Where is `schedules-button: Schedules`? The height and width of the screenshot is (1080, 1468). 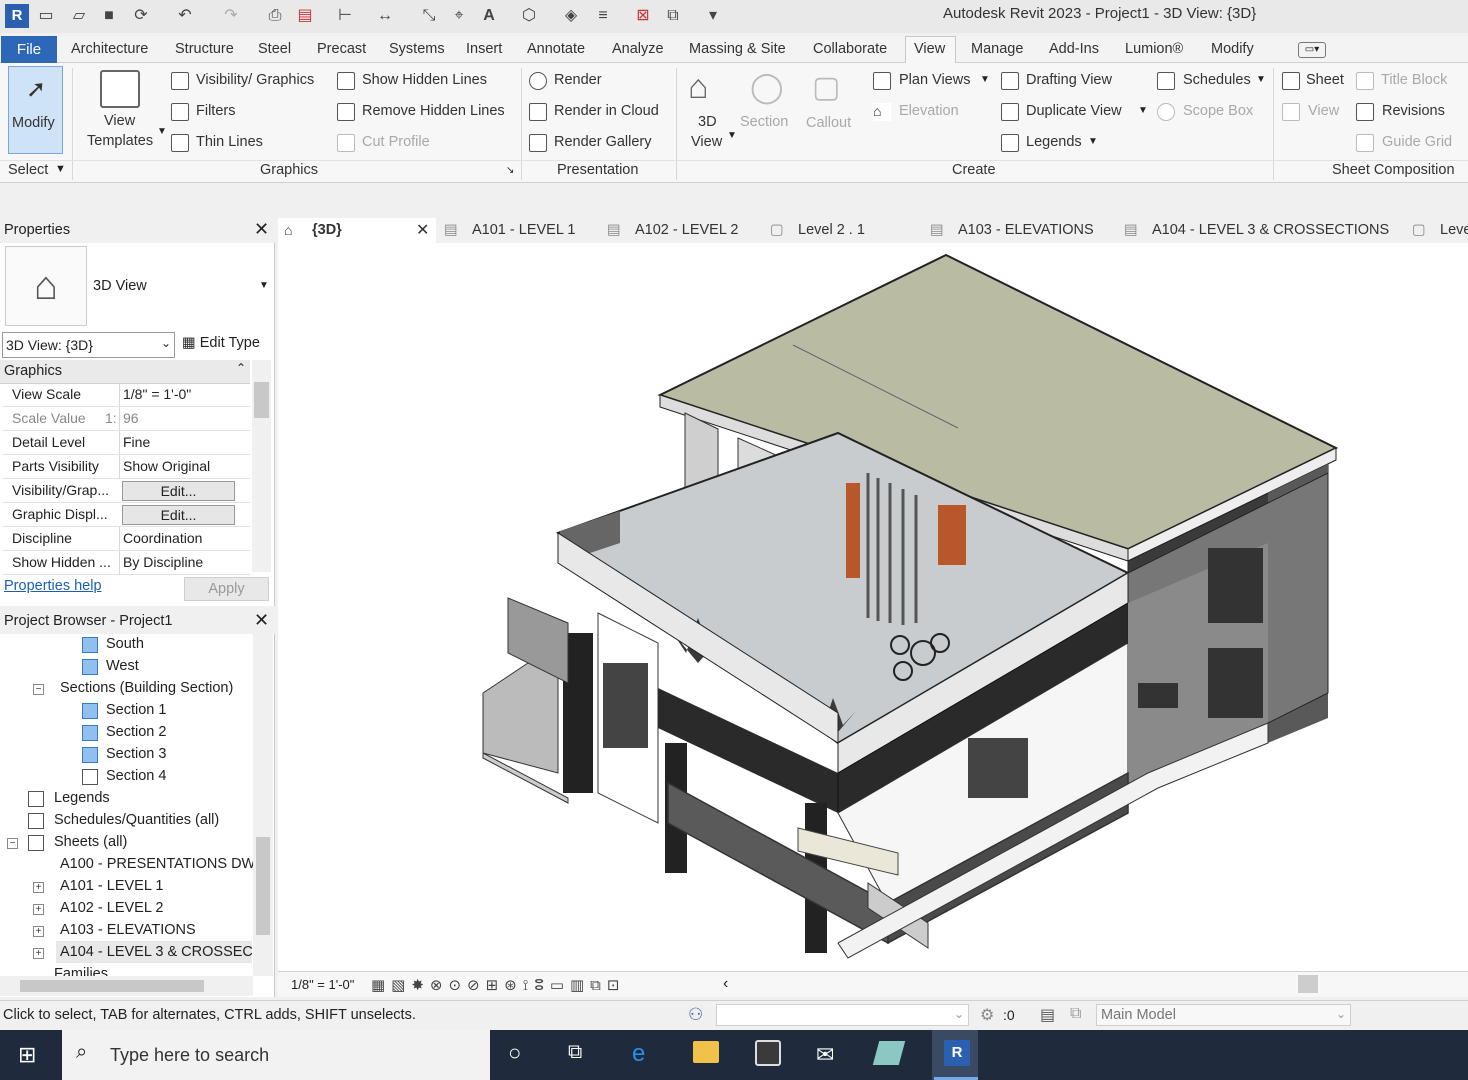
schedules-button: Schedules is located at coordinates (1217, 80).